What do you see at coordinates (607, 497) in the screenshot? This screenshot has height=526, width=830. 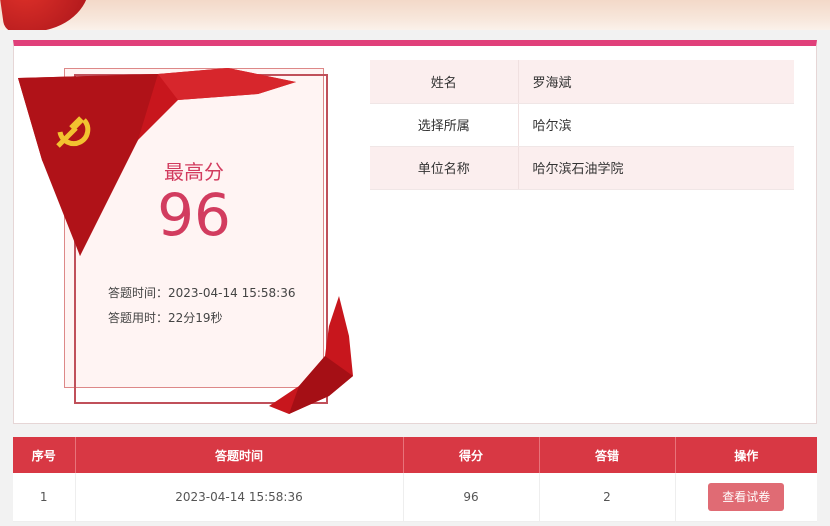 I see `cell-wrong: 2` at bounding box center [607, 497].